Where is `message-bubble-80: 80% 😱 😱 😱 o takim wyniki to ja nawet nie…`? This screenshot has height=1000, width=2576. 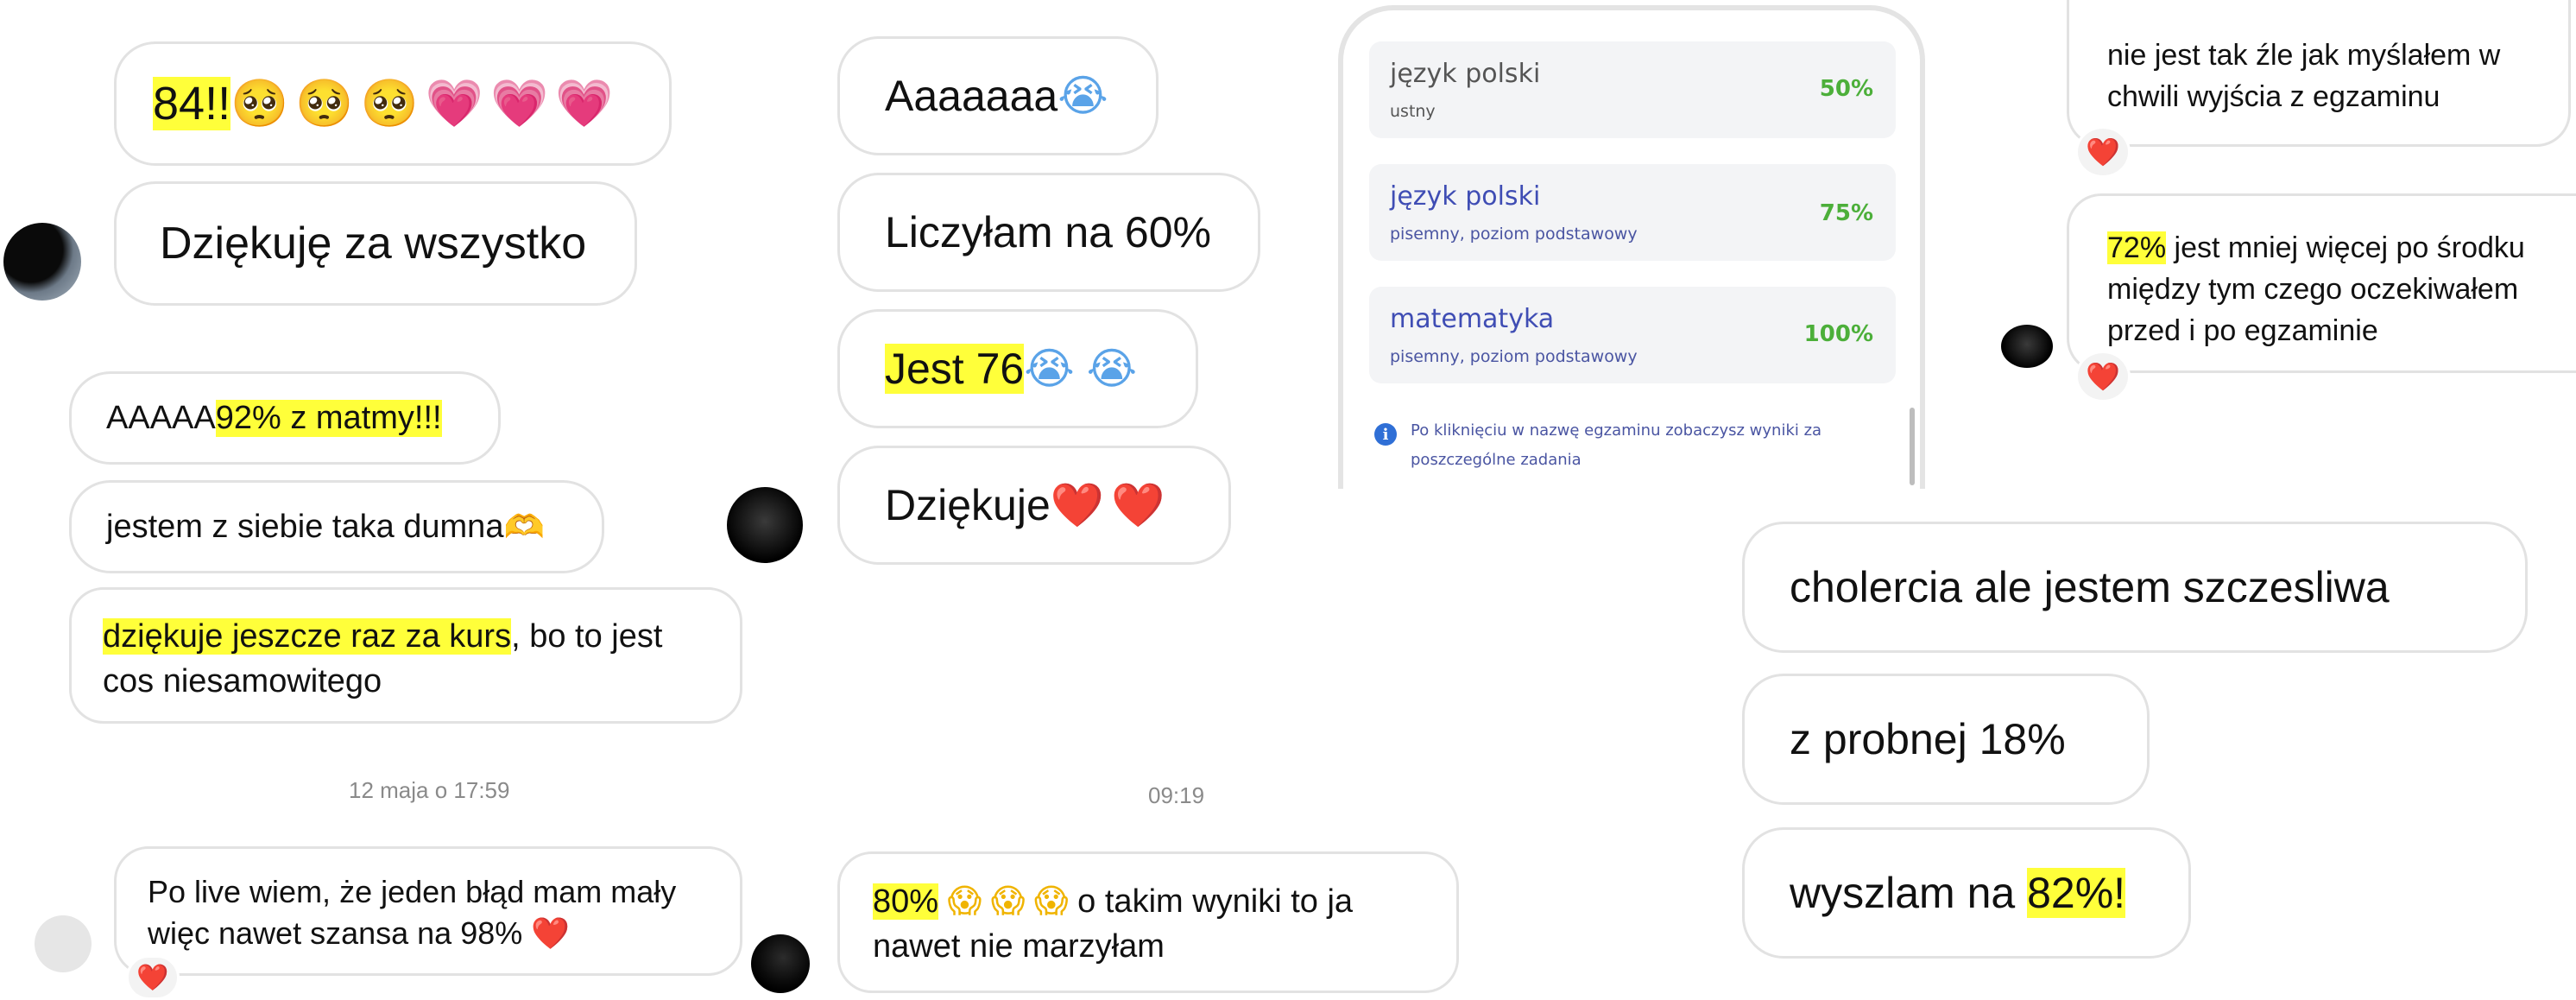 message-bubble-80: 80% 😱 😱 😱 o takim wyniki to ja nawet nie… is located at coordinates (1148, 922).